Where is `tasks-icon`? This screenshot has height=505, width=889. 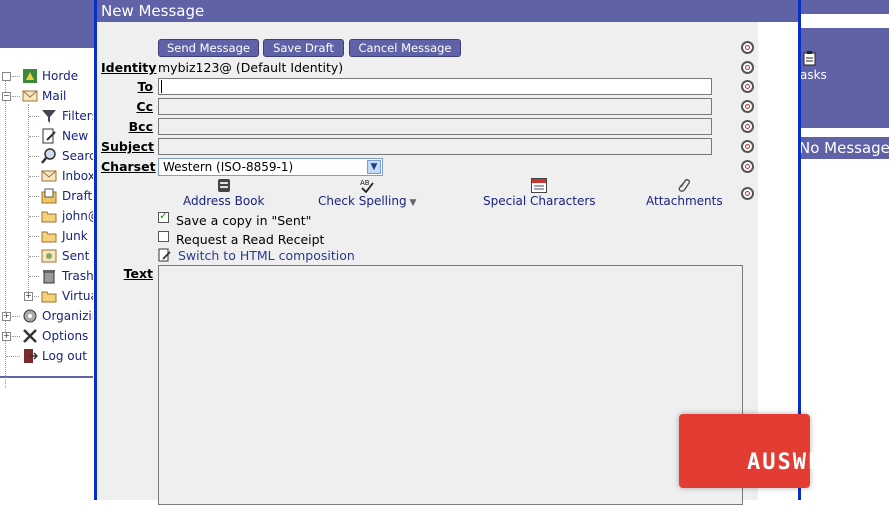 tasks-icon is located at coordinates (809, 58).